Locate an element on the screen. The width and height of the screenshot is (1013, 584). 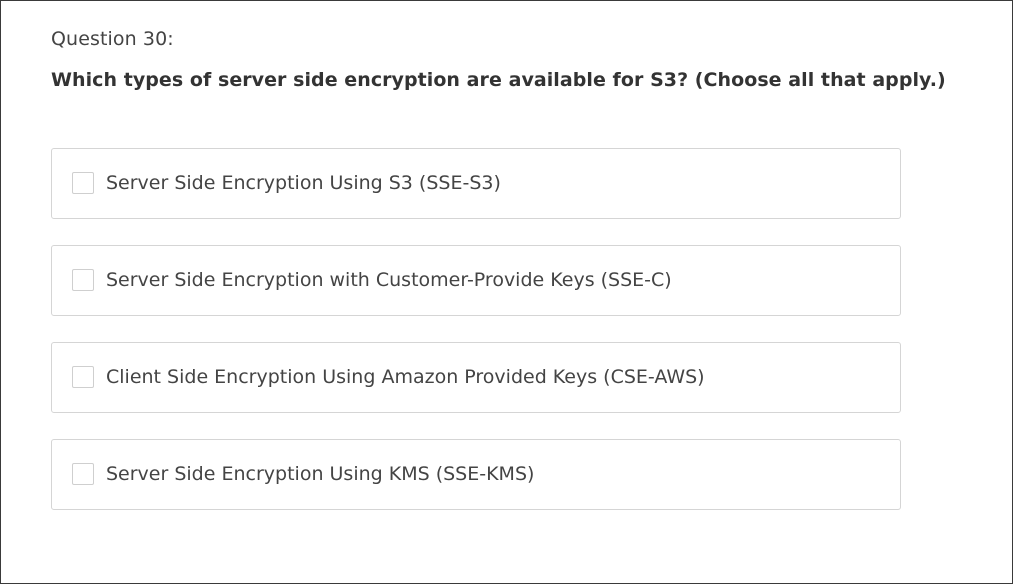
answer-option-sse-s3: Server Side Encryption Using S3 (SSE-S3) is located at coordinates (476, 183).